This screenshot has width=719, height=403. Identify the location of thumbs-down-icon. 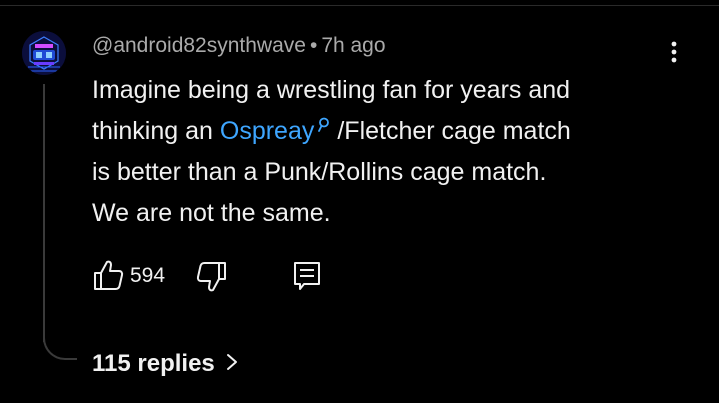
(212, 277).